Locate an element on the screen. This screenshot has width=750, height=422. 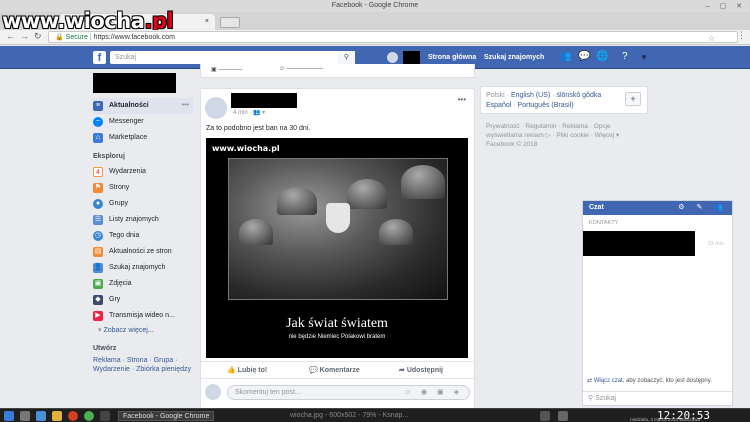
pages-feed-icon: ▤ is located at coordinates (98, 252).